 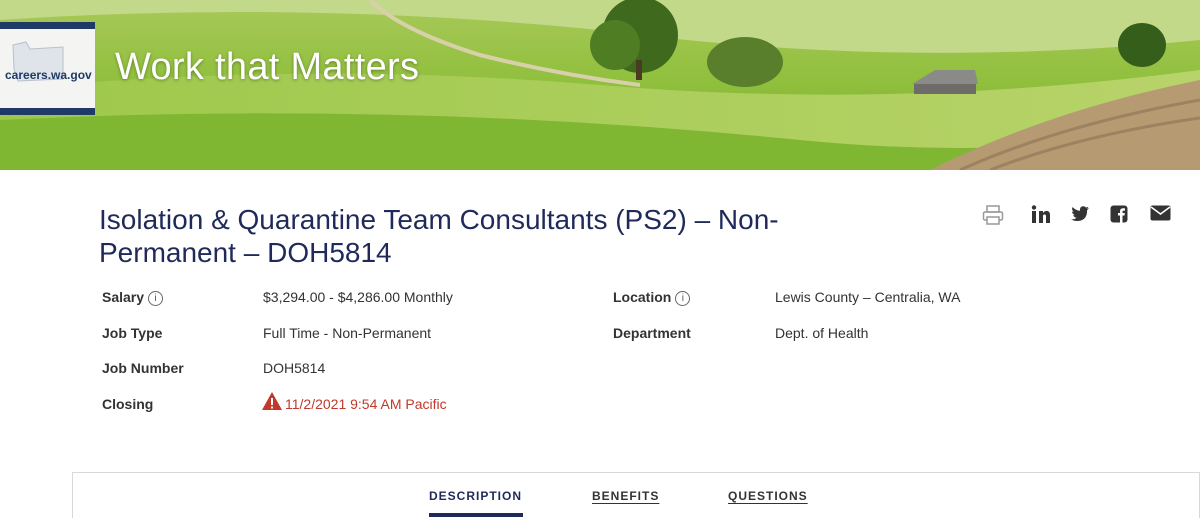 I want to click on tab-bar: DESCRIPTION BENEFITS QUESTIONS, so click(x=636, y=495).